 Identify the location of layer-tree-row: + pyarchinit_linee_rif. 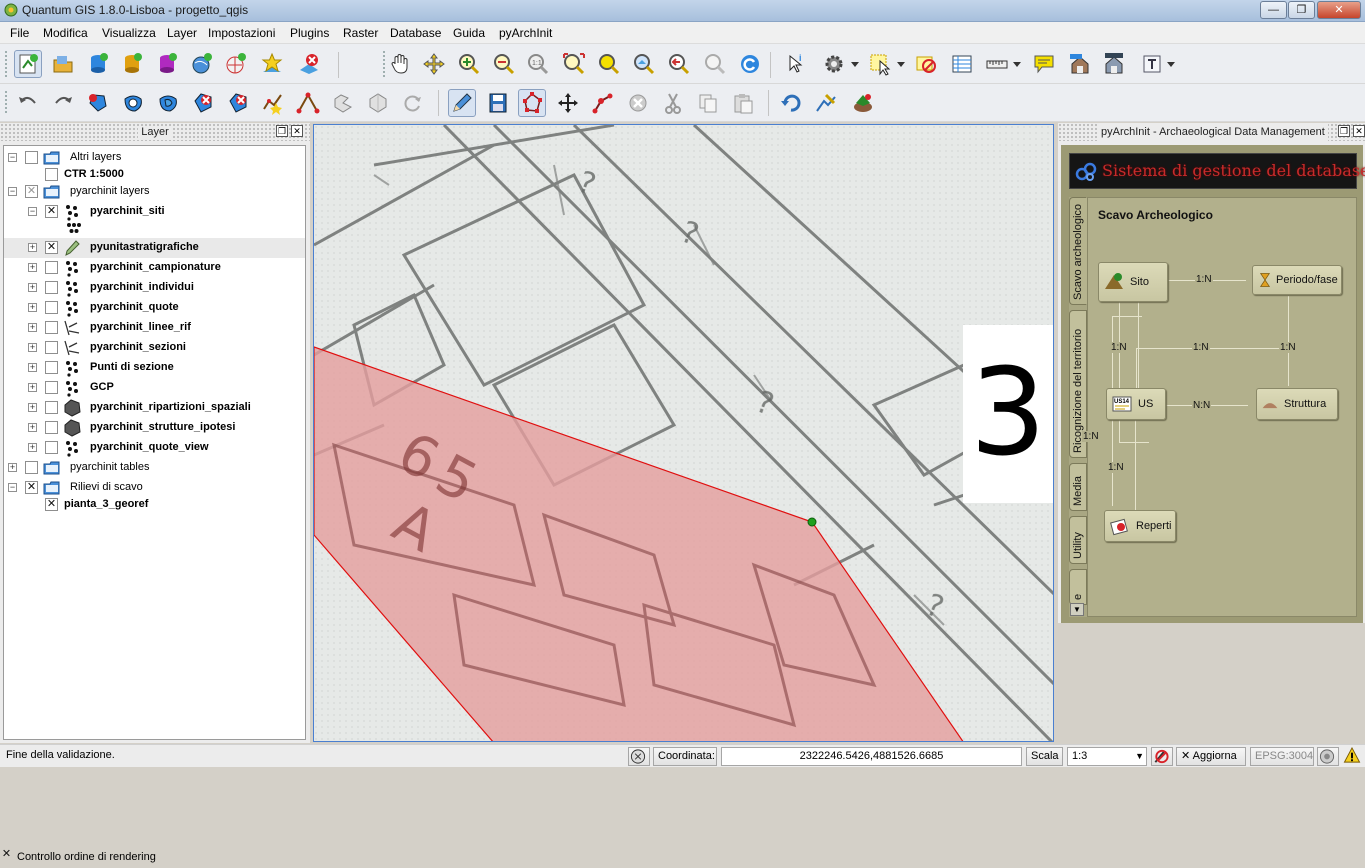
(154, 328).